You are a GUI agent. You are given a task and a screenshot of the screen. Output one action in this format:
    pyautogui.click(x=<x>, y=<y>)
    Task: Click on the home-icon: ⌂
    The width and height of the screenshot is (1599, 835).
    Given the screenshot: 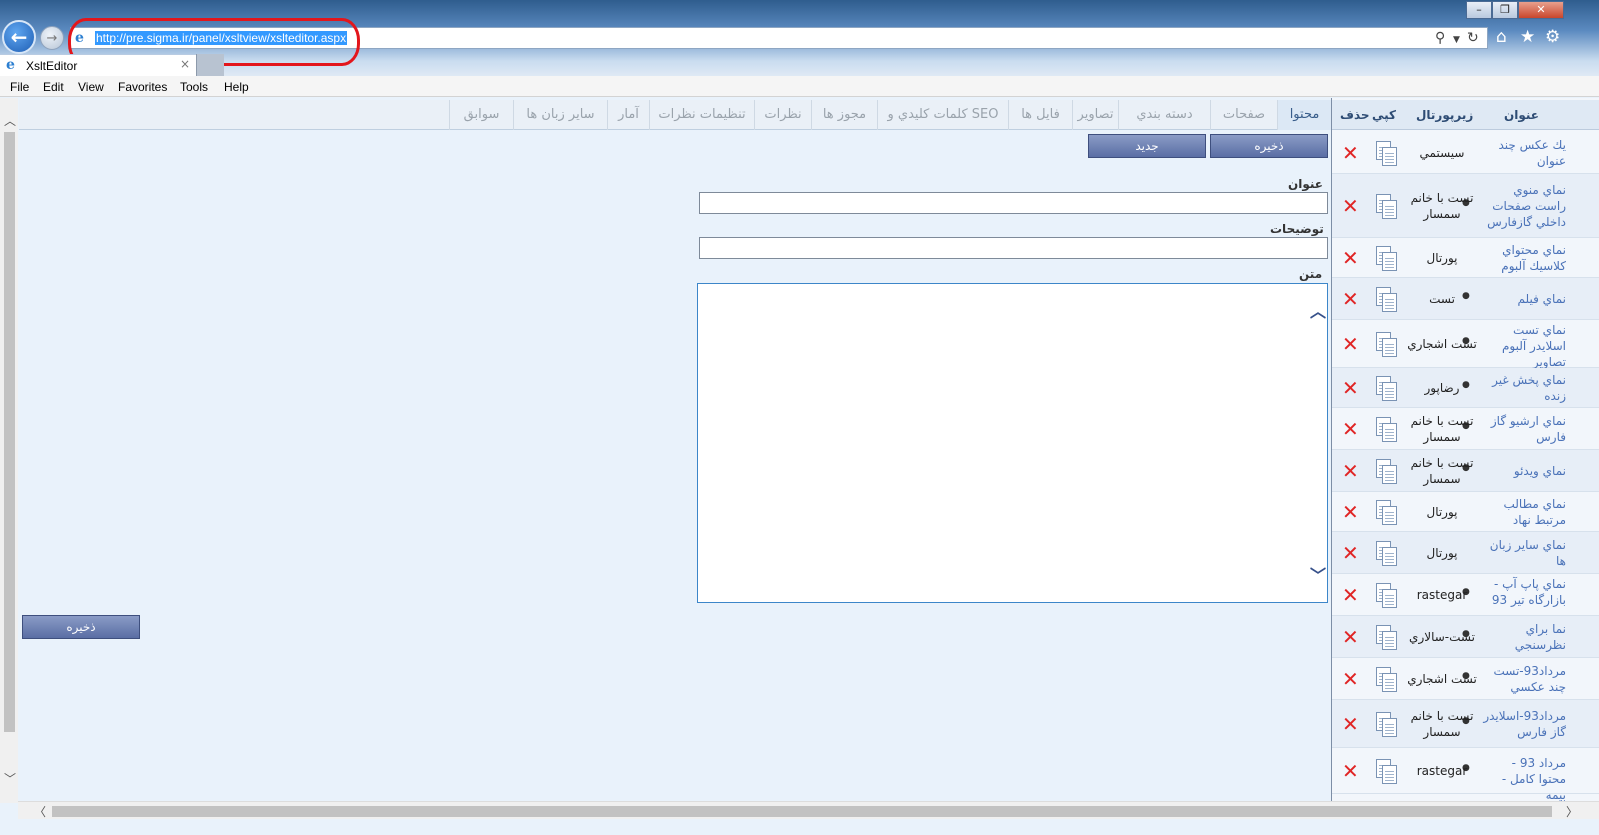 What is the action you would take?
    pyautogui.click(x=1501, y=37)
    